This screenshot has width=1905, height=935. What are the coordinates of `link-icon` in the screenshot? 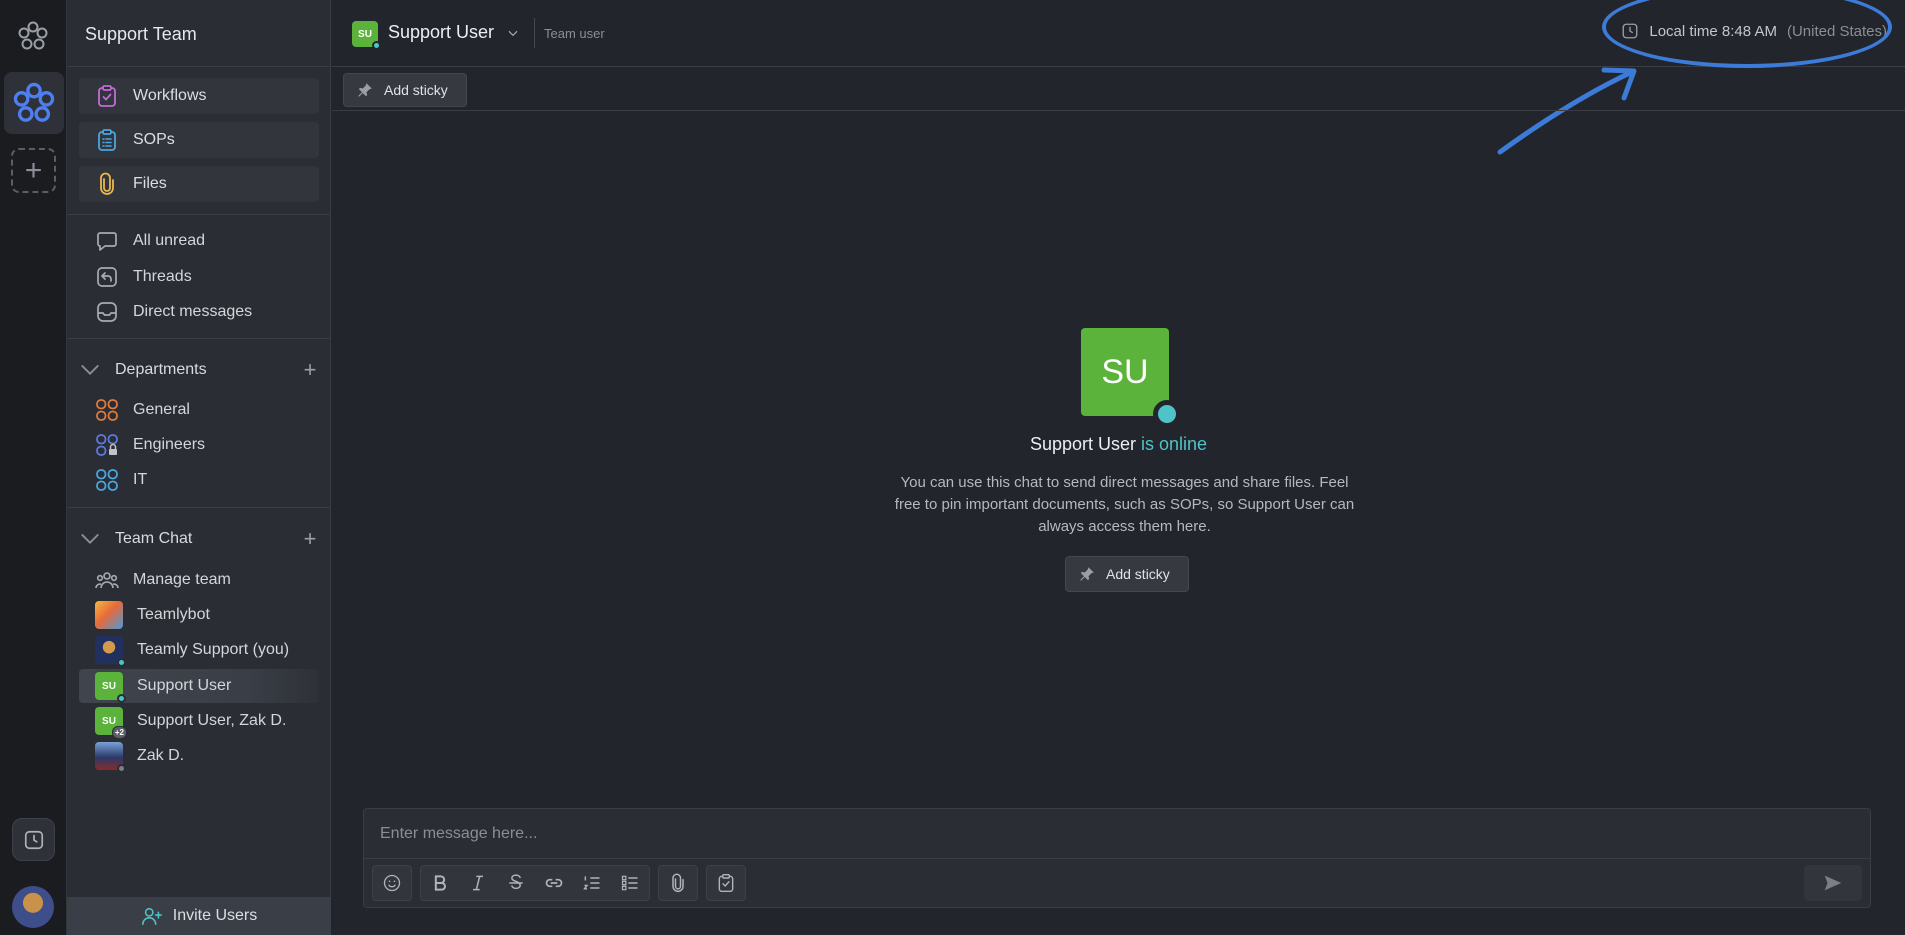 It's located at (554, 883).